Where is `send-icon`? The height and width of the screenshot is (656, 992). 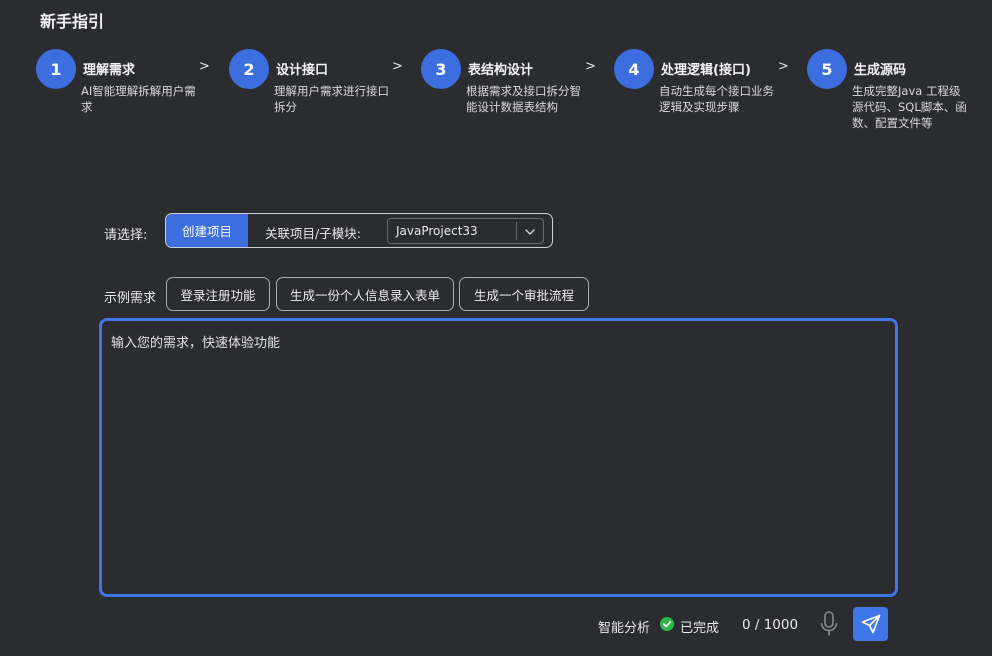
send-icon is located at coordinates (870, 624).